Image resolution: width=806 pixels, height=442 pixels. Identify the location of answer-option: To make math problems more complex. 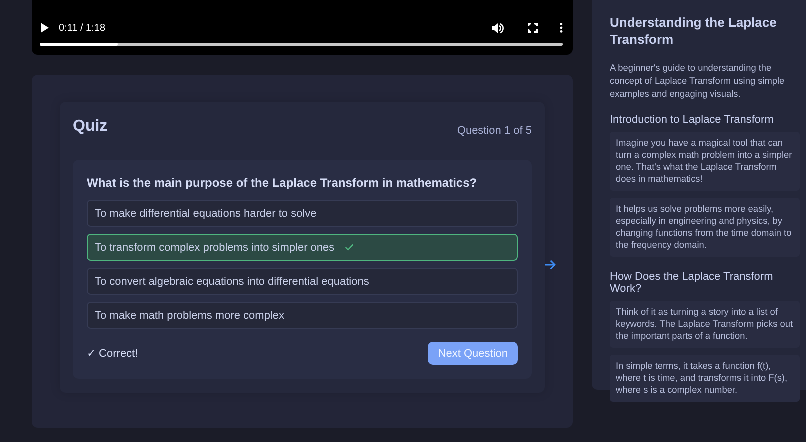
(302, 315).